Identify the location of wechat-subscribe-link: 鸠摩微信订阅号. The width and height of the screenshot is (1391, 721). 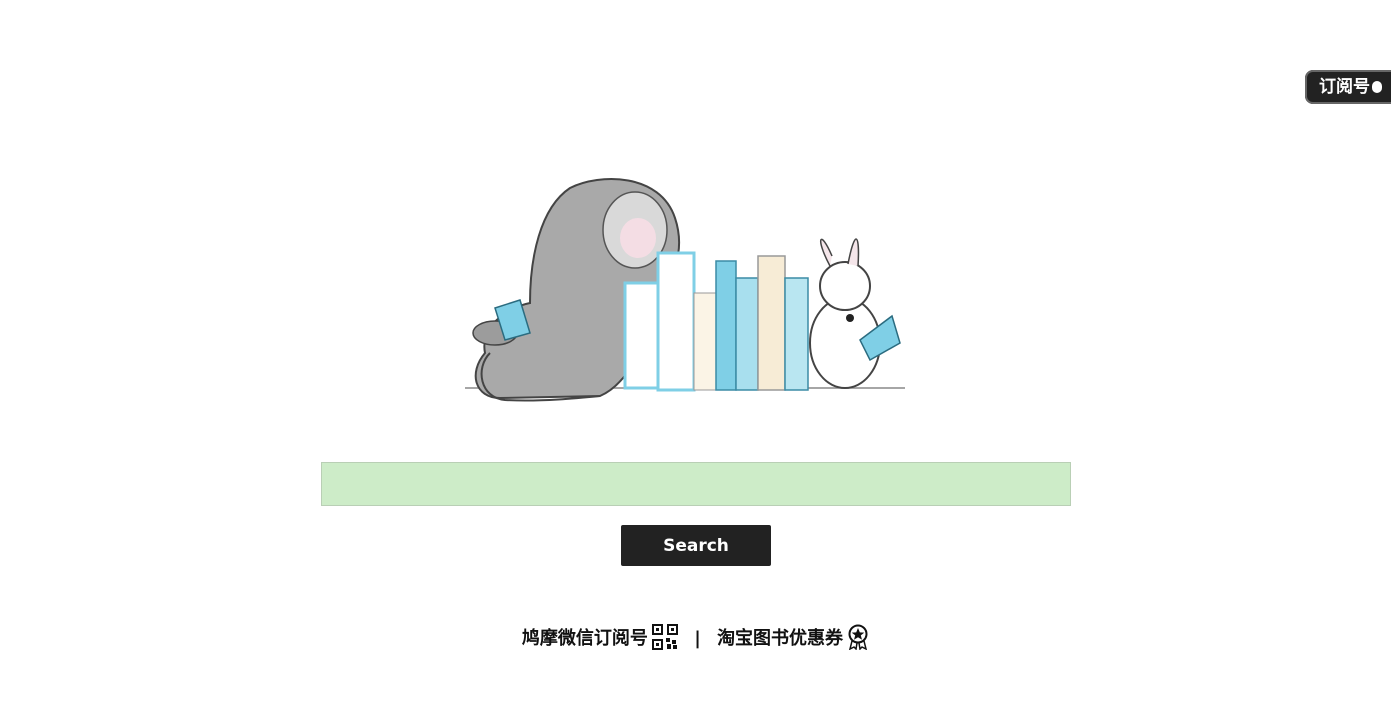
(599, 637).